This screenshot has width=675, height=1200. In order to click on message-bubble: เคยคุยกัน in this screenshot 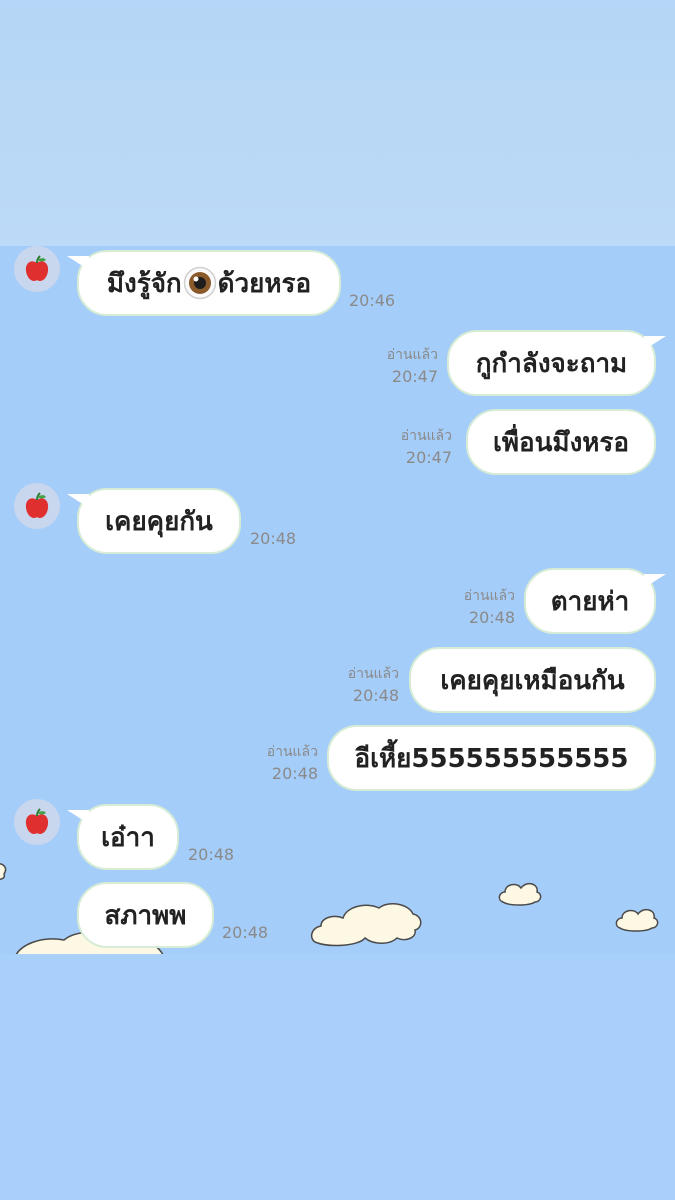, I will do `click(154, 521)`.